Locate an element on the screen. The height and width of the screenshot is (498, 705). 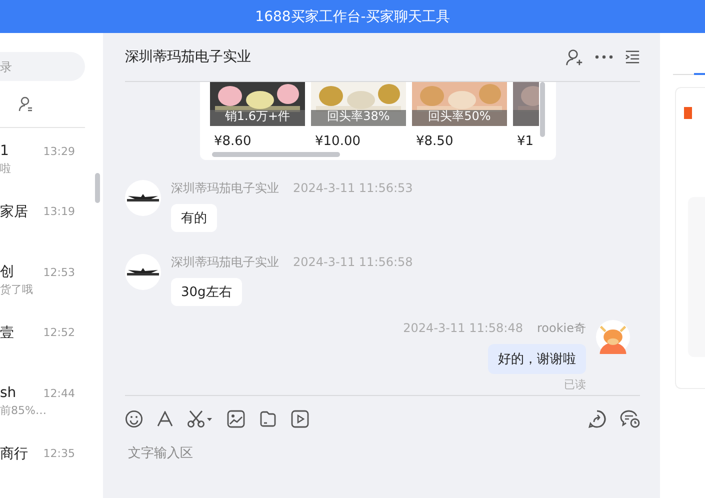
emoji-icon is located at coordinates (134, 419).